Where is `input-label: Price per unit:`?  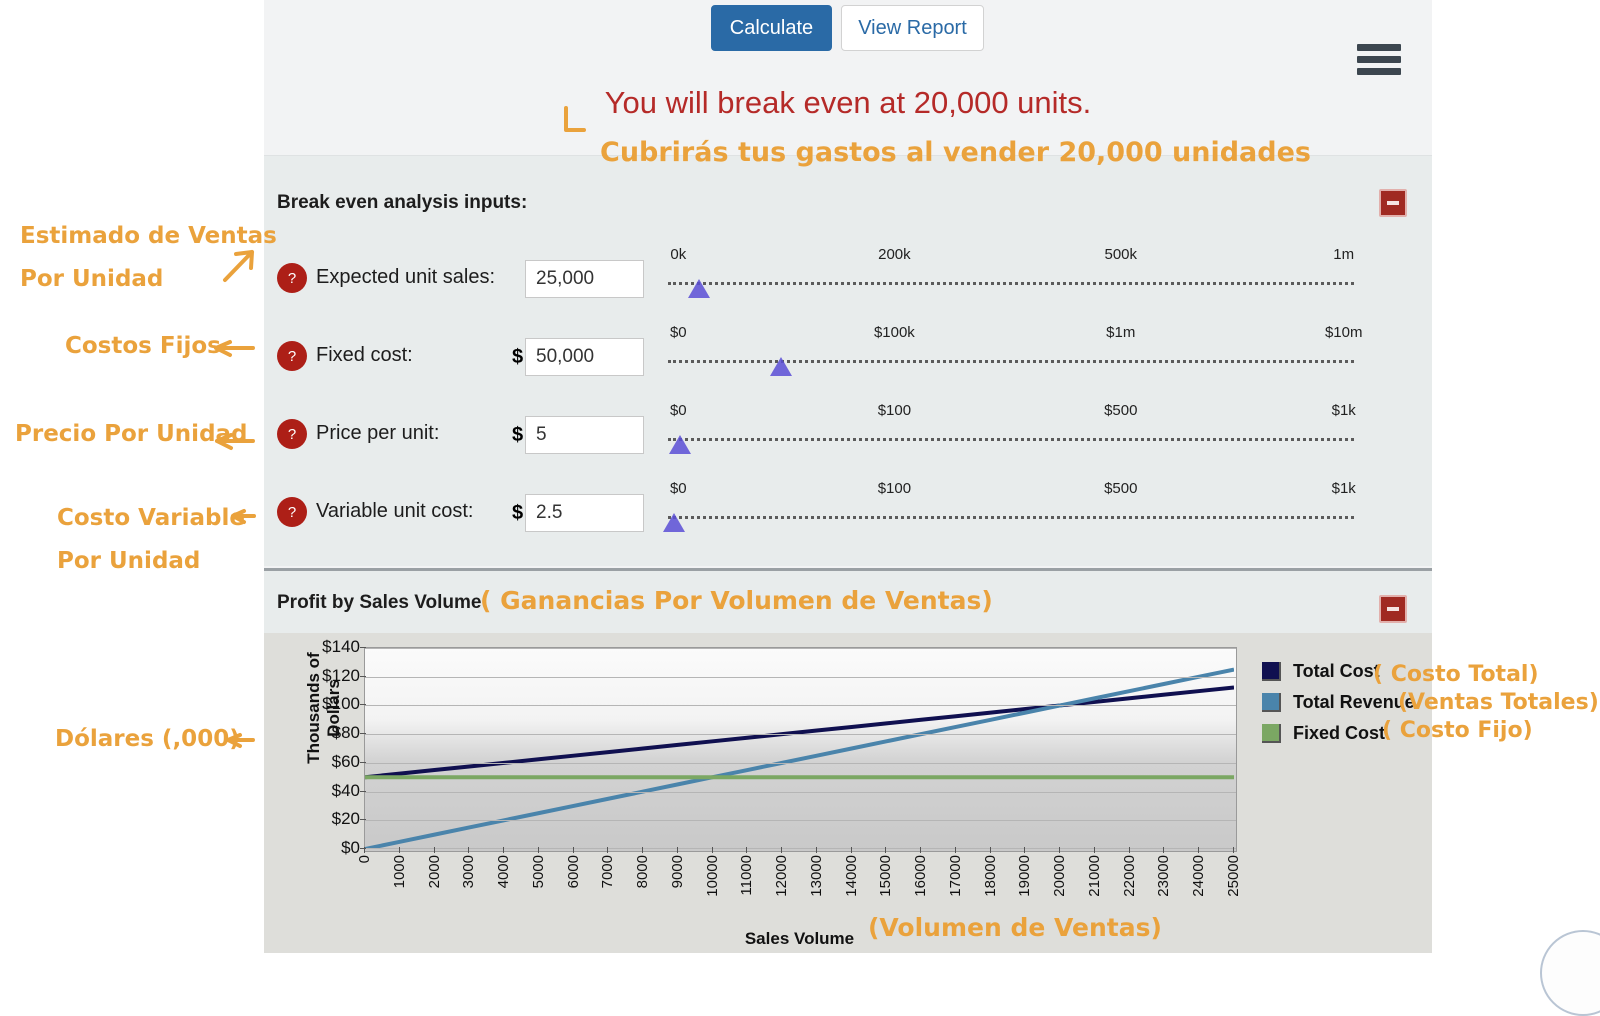
input-label: Price per unit: is located at coordinates (378, 433).